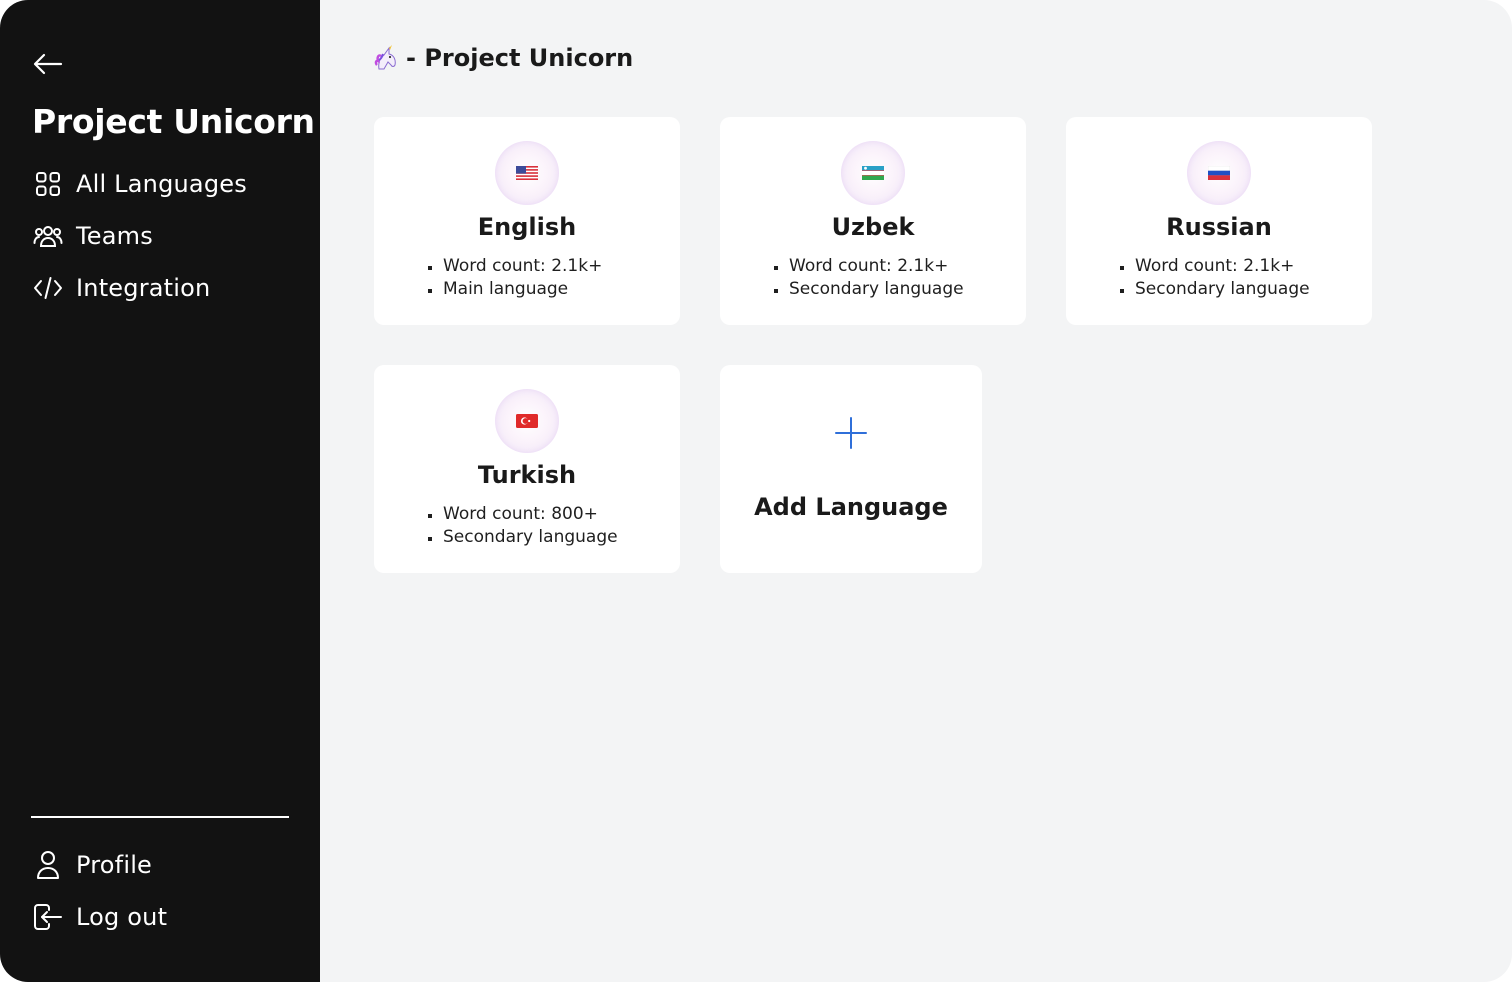 The width and height of the screenshot is (1512, 982). I want to click on language-card-english: English Word count: 2.1k+ Main language, so click(527, 221).